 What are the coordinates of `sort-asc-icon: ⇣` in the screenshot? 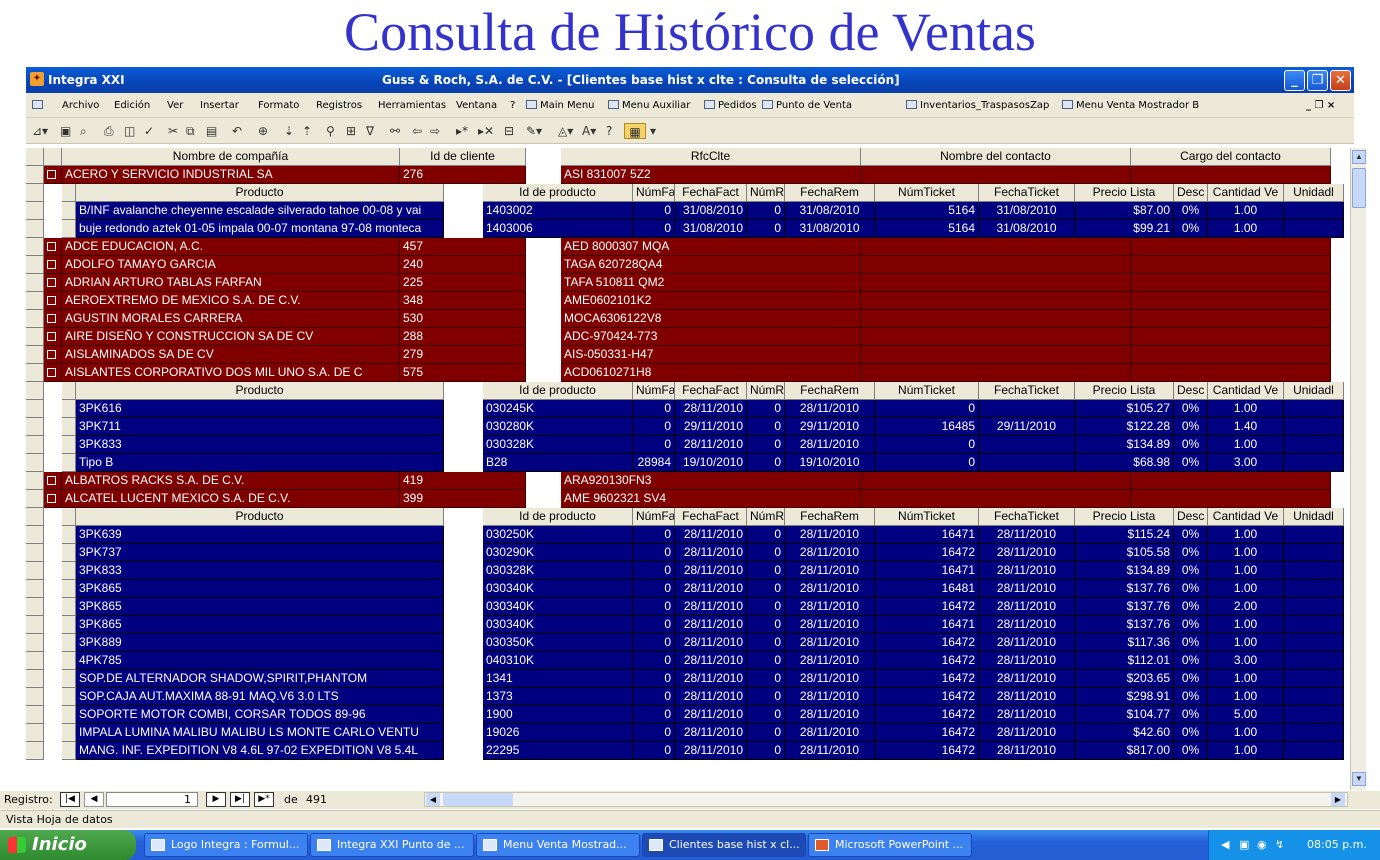 It's located at (289, 131).